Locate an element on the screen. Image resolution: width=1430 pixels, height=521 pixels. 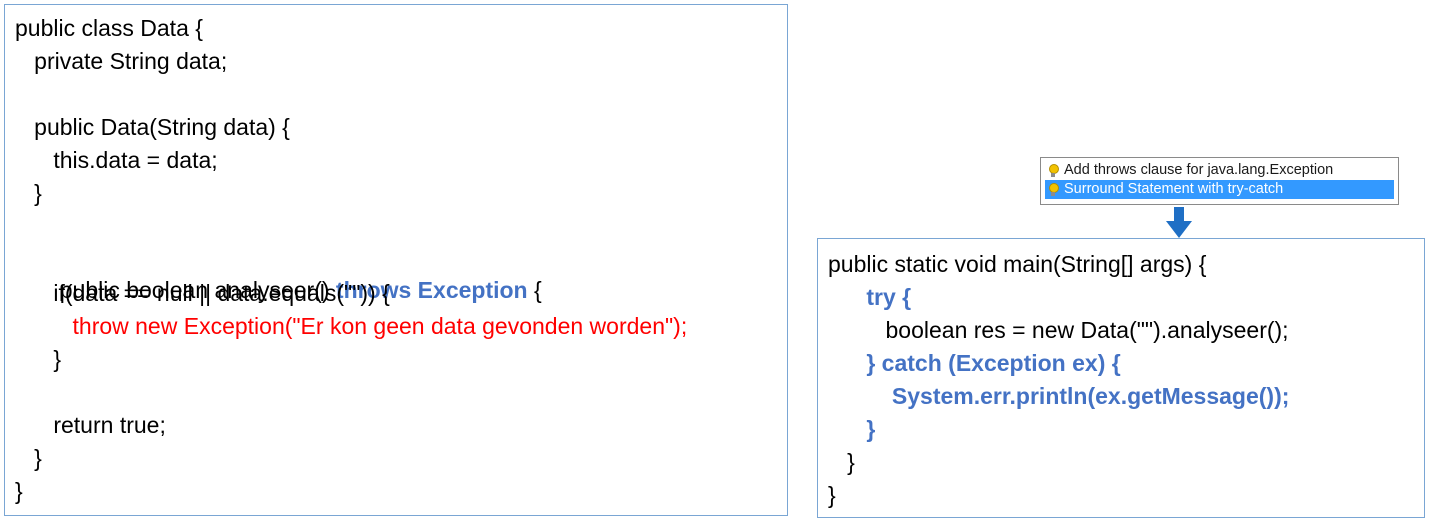
code-line-7: } is located at coordinates (841, 462).